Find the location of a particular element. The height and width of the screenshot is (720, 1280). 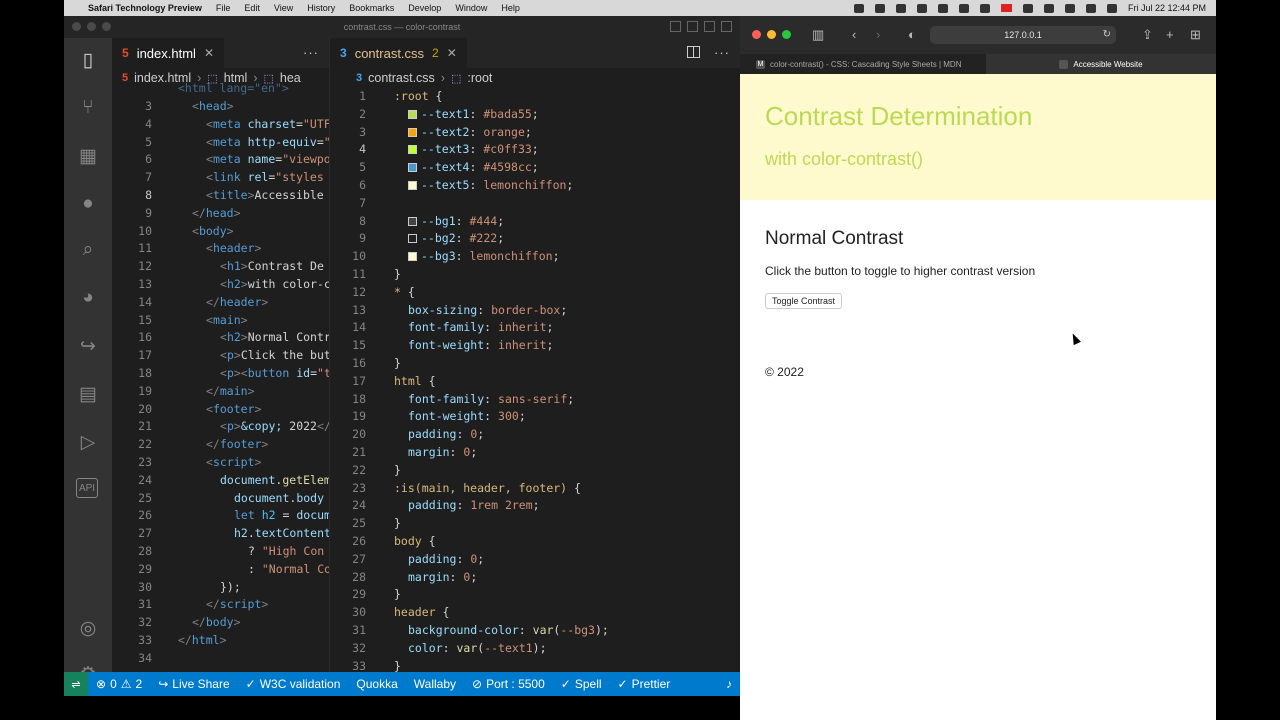

screen-recording-icon is located at coordinates (858, 8).